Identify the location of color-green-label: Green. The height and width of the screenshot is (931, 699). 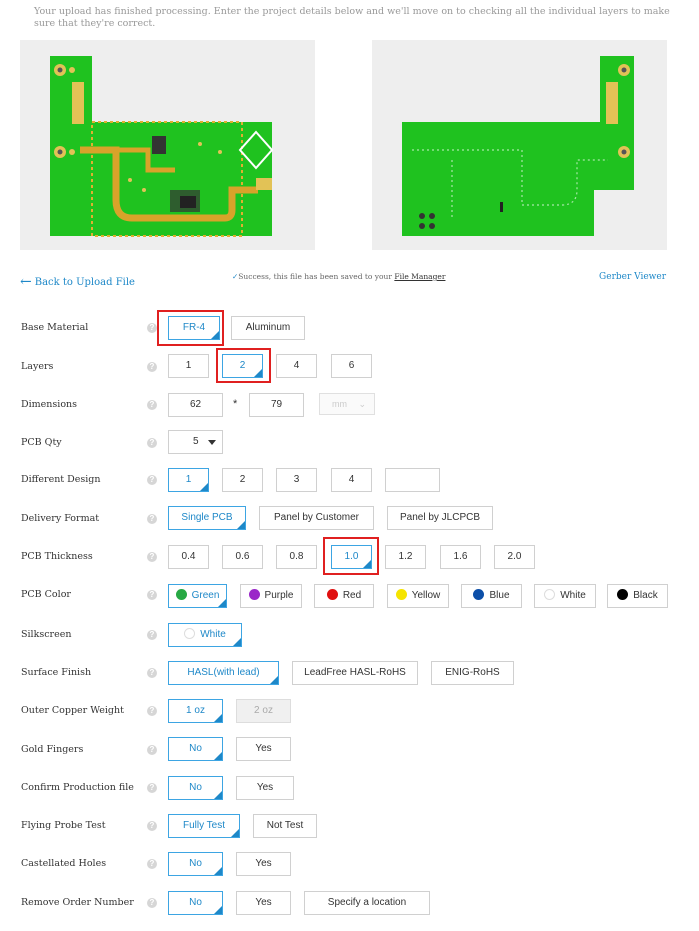
(205, 595).